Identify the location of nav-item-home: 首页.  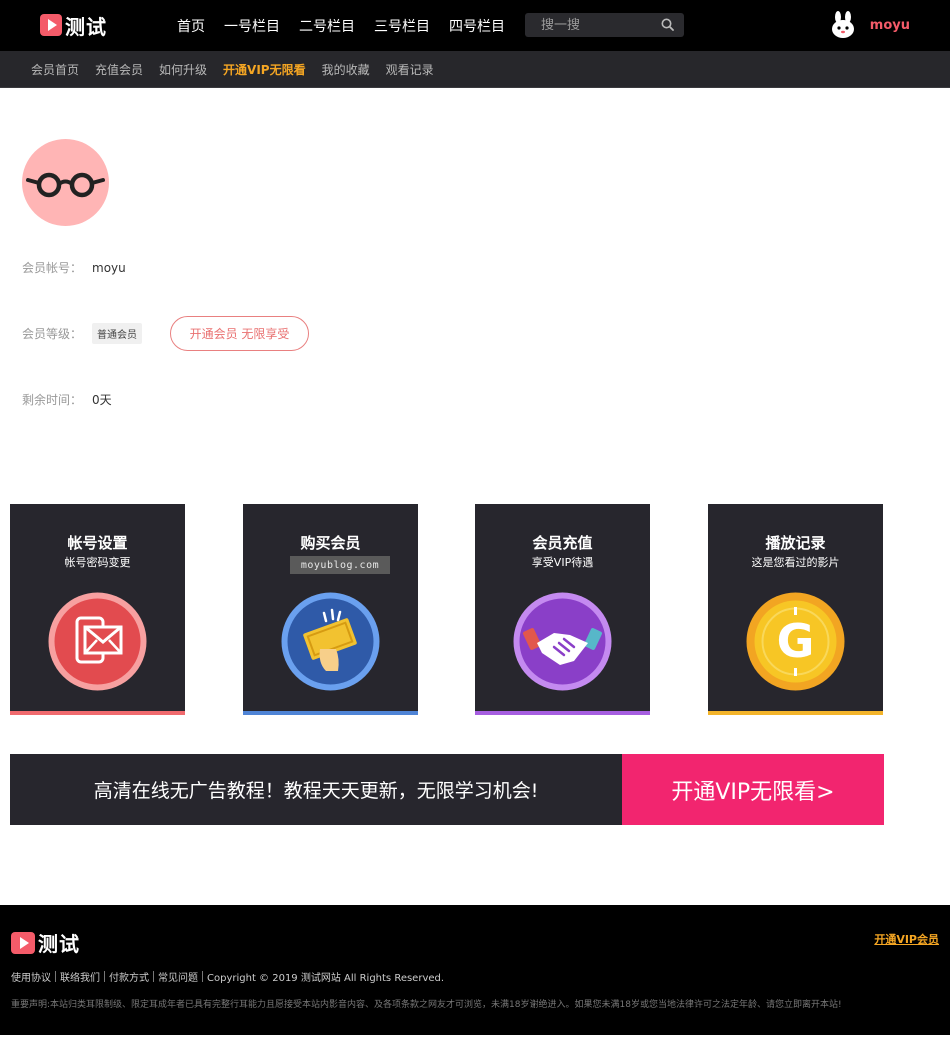
(191, 26).